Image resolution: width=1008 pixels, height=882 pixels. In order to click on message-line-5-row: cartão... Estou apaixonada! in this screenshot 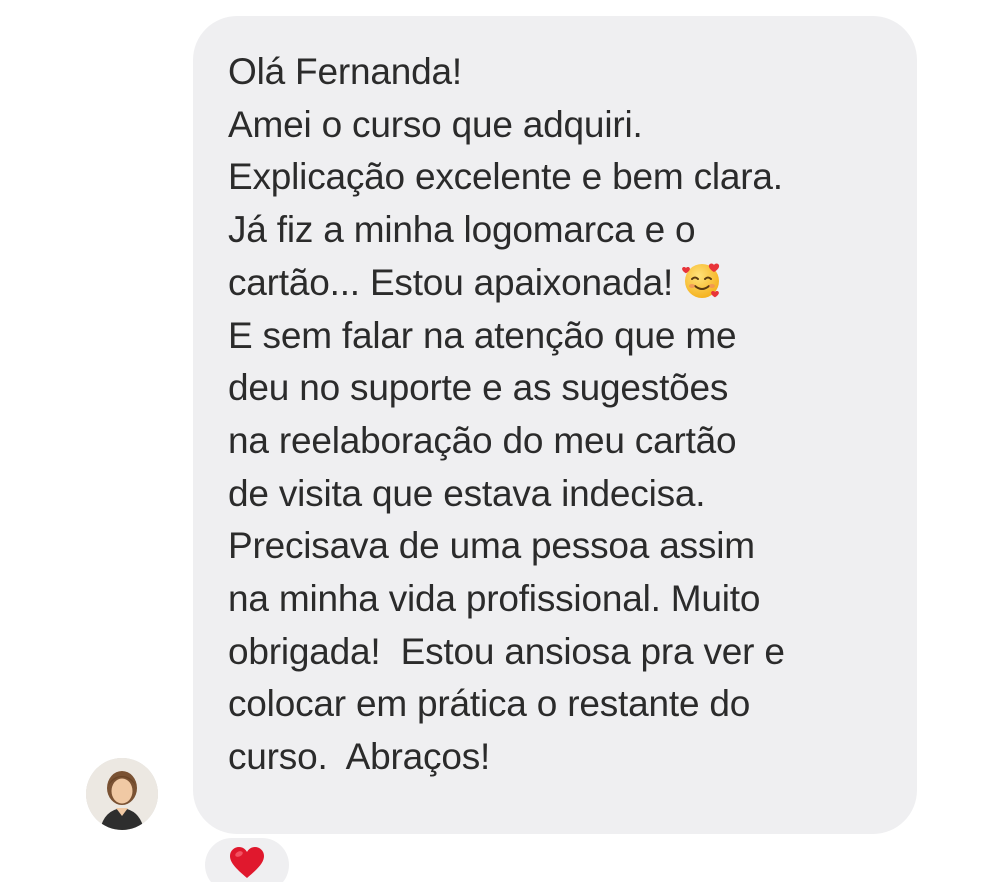, I will do `click(572, 283)`.